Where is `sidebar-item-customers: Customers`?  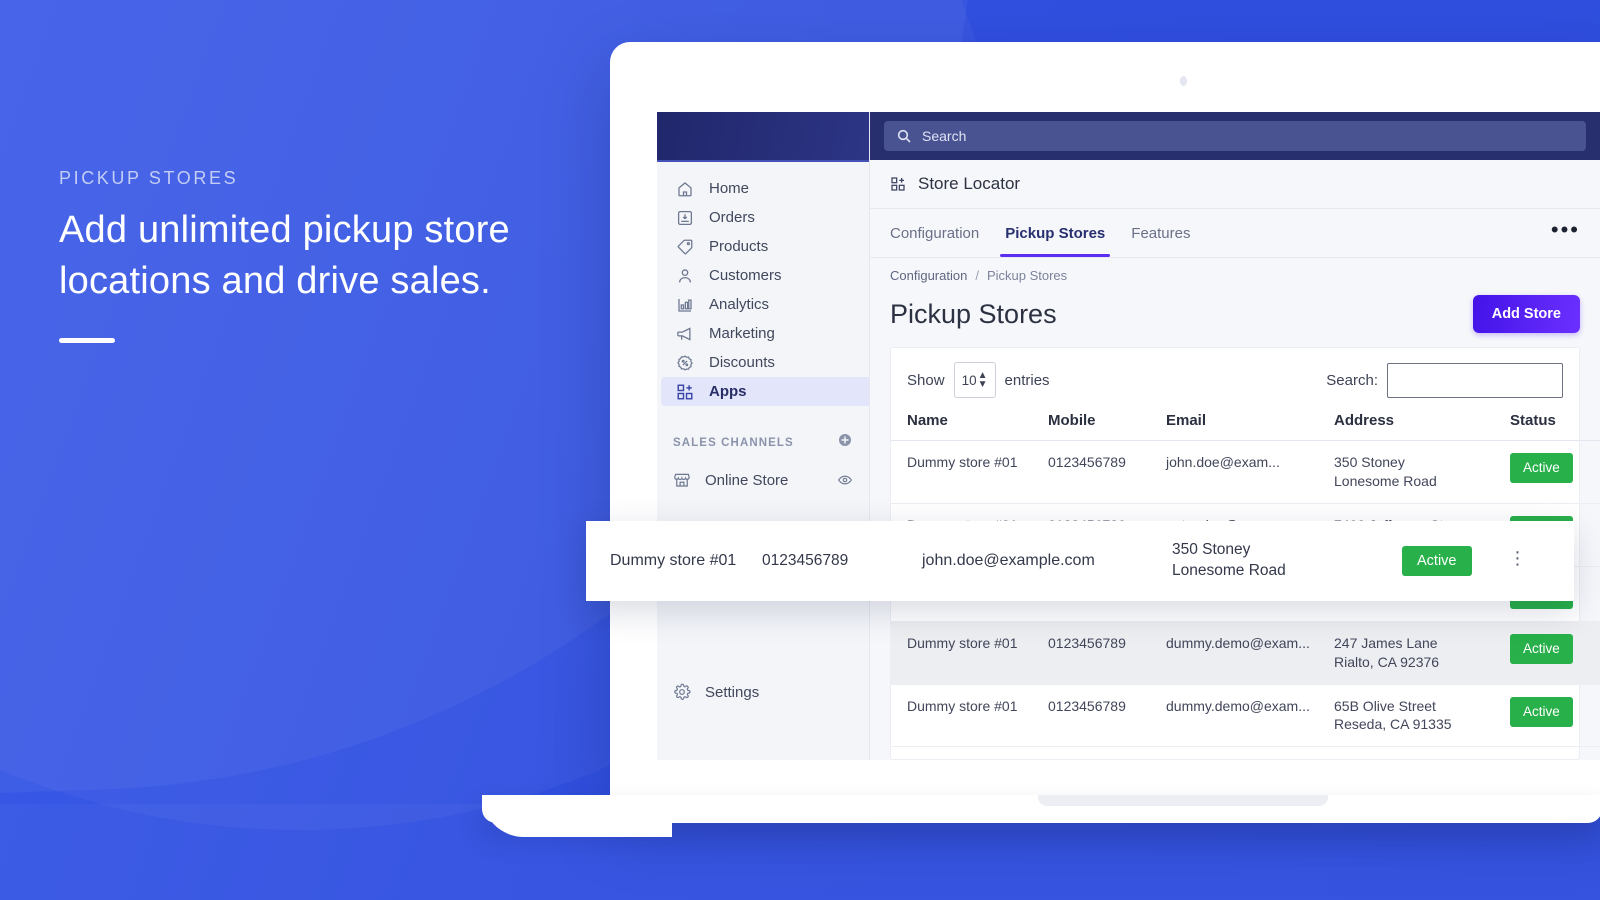
sidebar-item-customers: Customers is located at coordinates (765, 275).